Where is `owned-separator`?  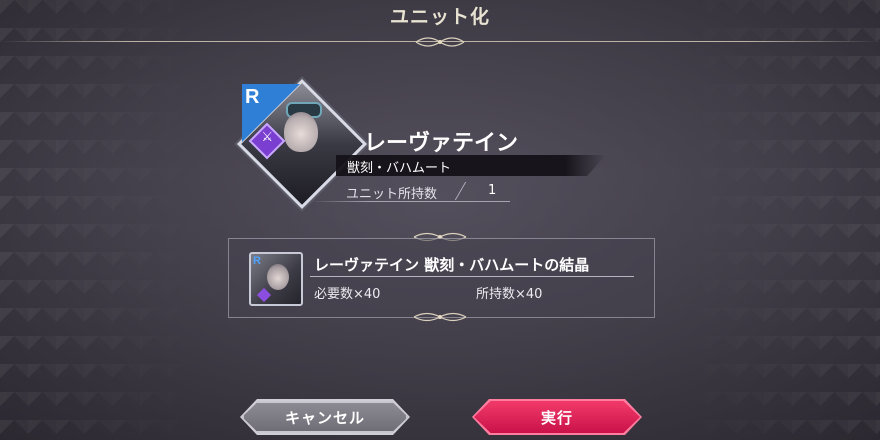
owned-separator is located at coordinates (460, 191).